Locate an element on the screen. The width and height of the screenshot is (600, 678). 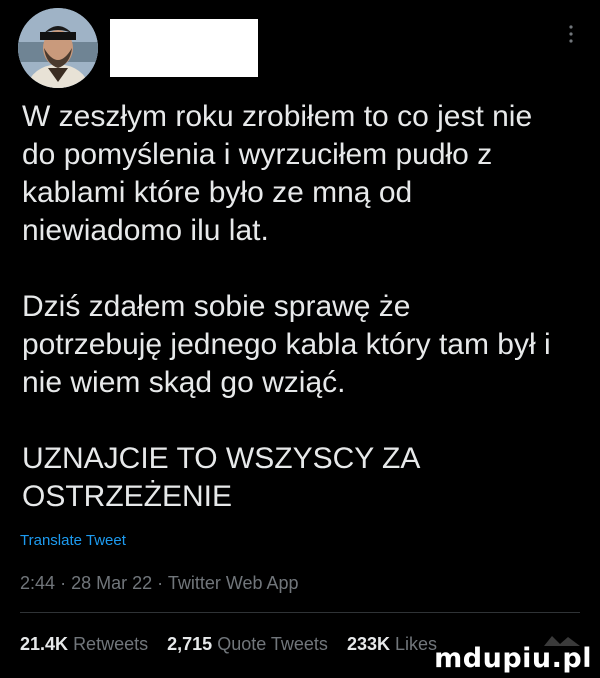
tweet-date: 28 Mar 22 is located at coordinates (111, 583).